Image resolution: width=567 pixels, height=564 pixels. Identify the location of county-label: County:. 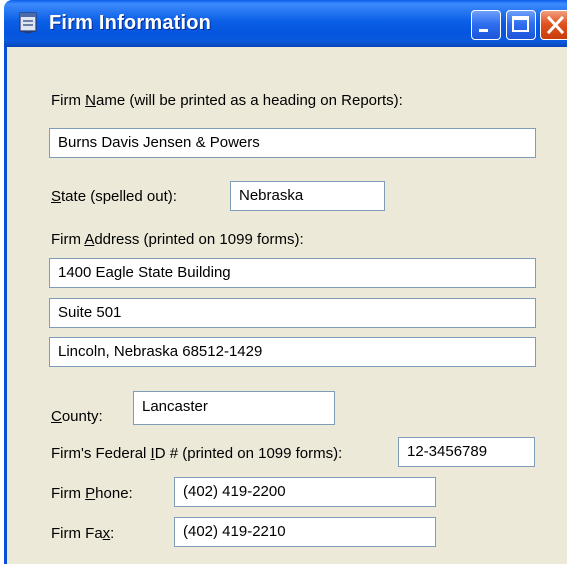
(77, 416).